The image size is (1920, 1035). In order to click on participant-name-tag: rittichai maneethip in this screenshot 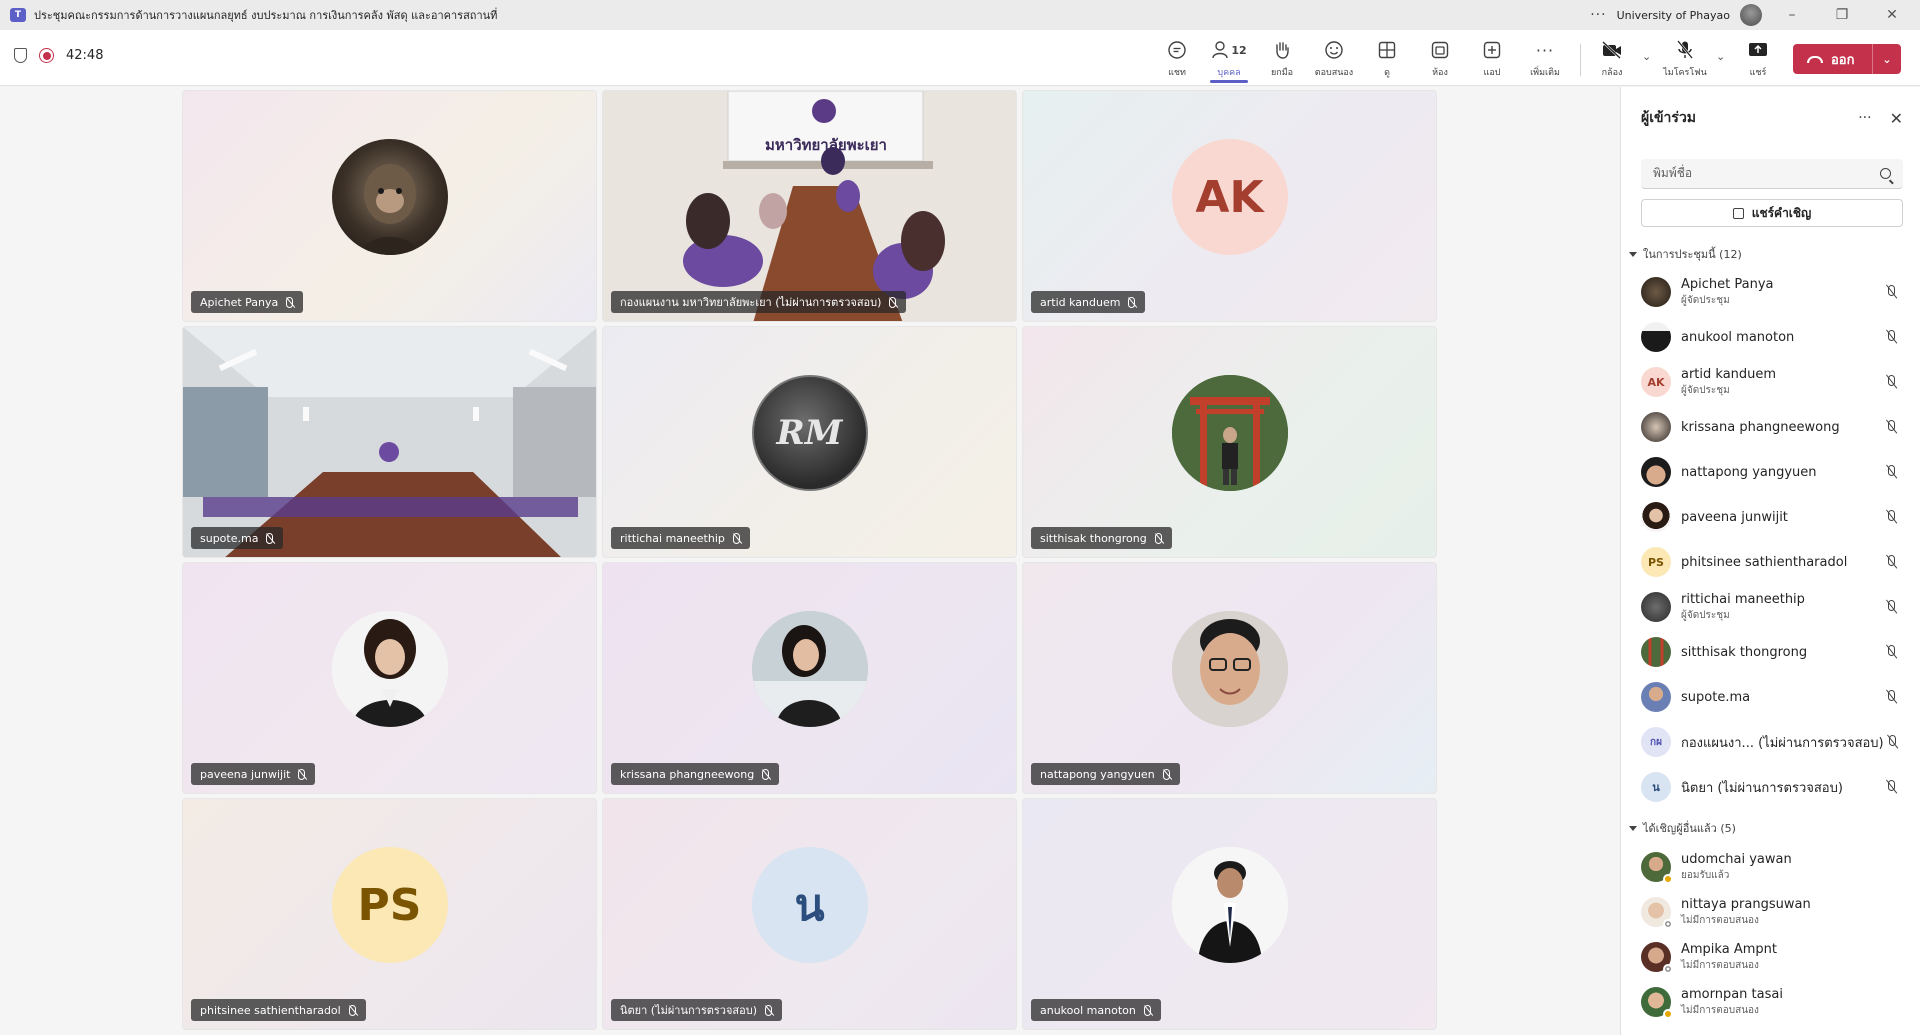, I will do `click(680, 538)`.